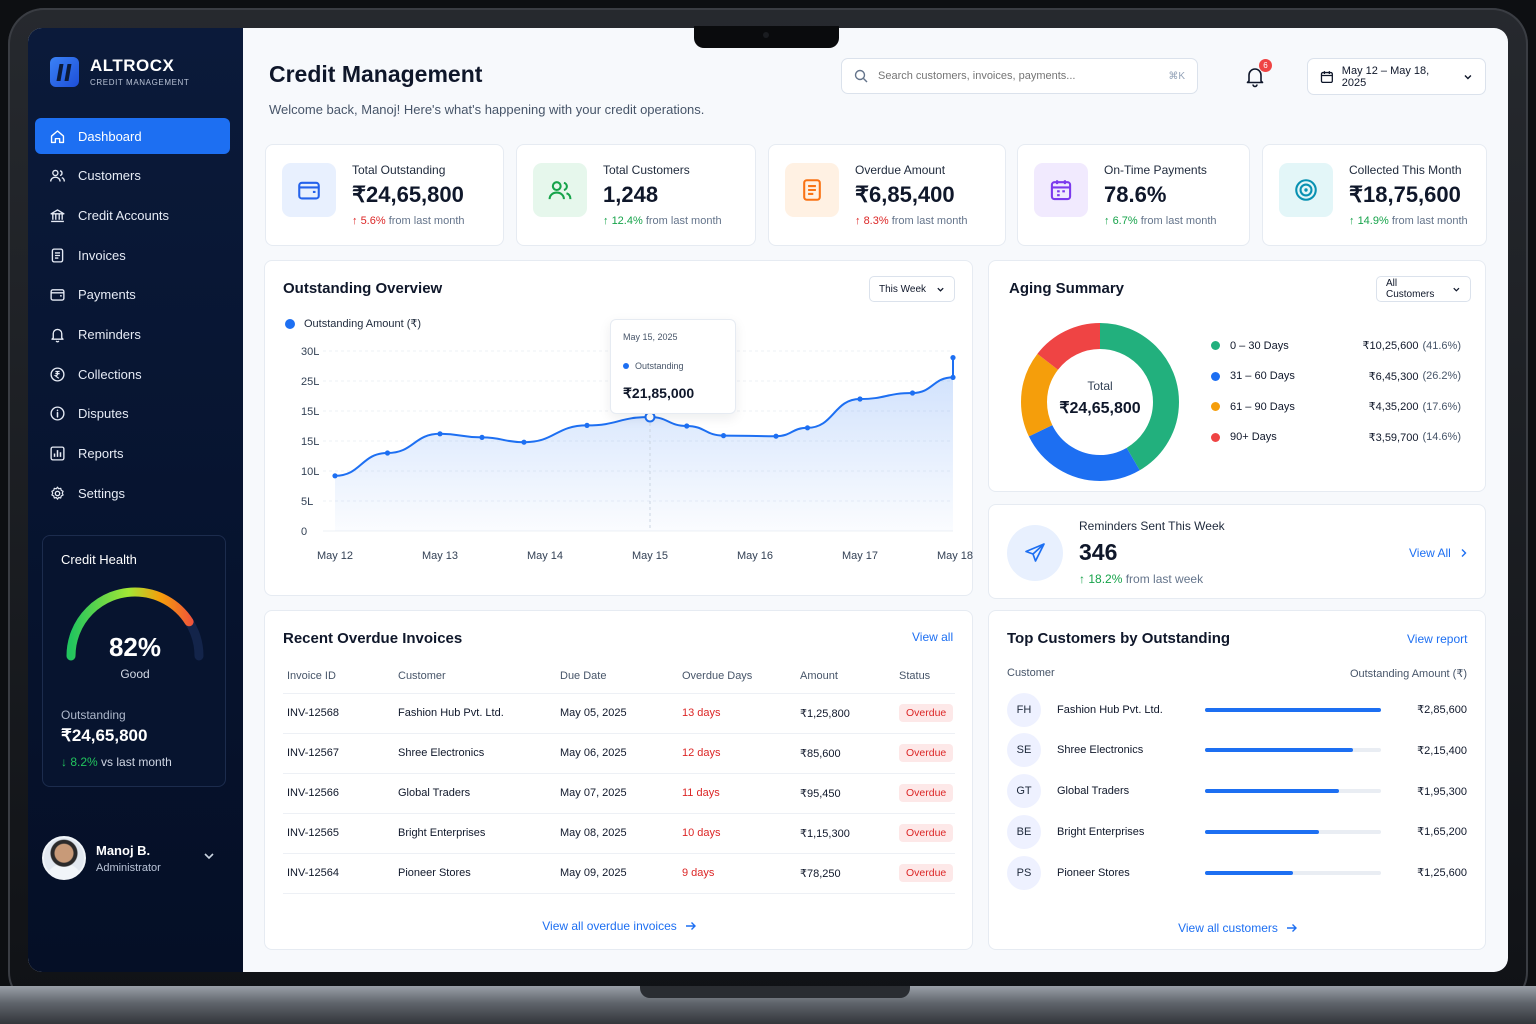 The height and width of the screenshot is (1024, 1536). I want to click on tooltip-date: May 15, 2025, so click(650, 337).